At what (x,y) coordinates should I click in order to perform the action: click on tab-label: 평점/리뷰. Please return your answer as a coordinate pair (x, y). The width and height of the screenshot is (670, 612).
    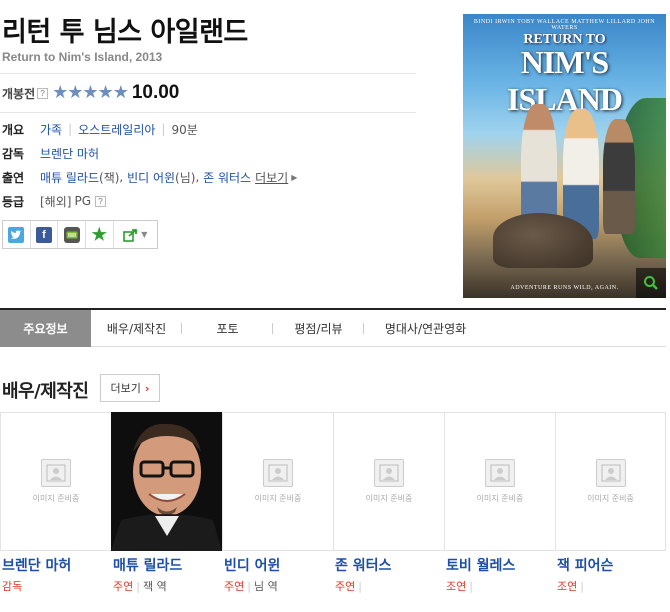
    Looking at the image, I should click on (318, 329).